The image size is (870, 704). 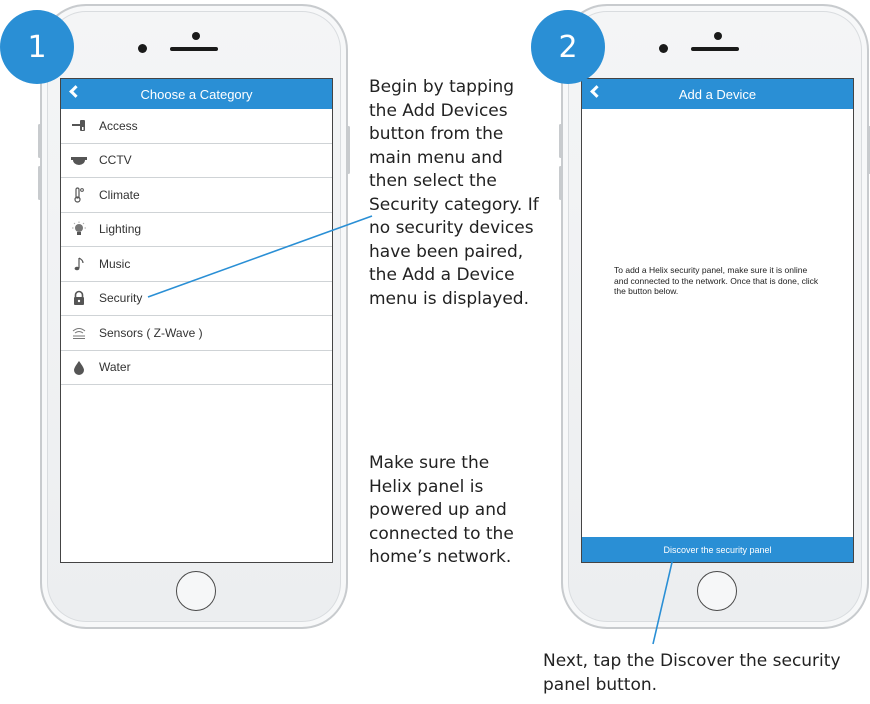 I want to click on category-item-climate: Climate, so click(x=196, y=195).